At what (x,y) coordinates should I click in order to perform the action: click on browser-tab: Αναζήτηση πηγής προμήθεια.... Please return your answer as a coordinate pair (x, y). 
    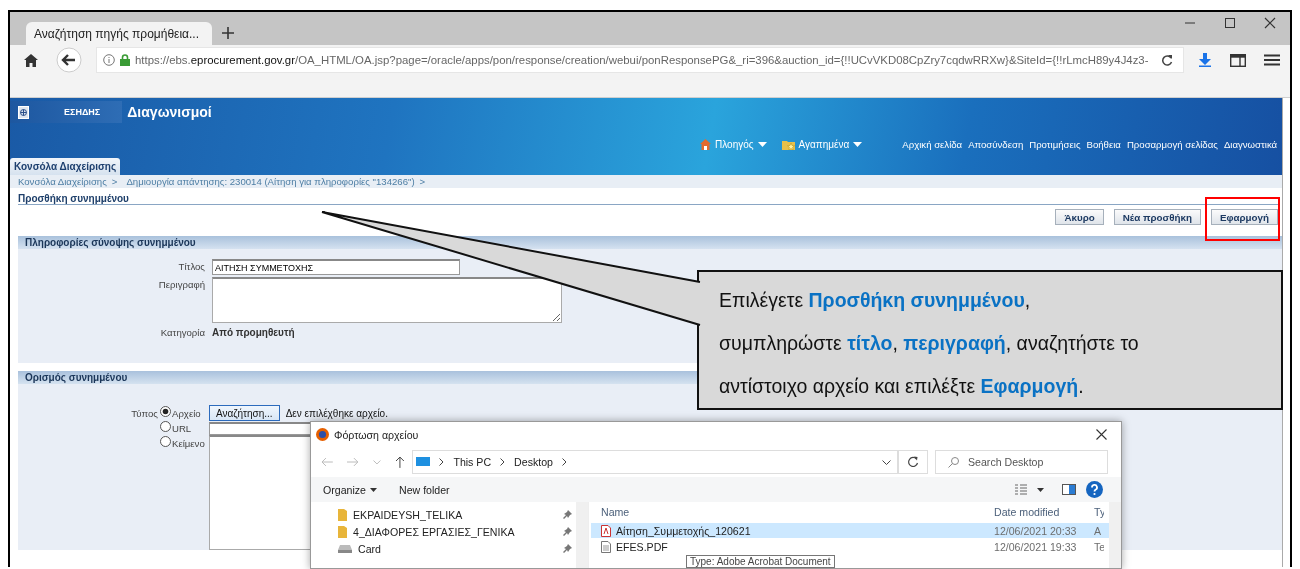
    Looking at the image, I should click on (119, 33).